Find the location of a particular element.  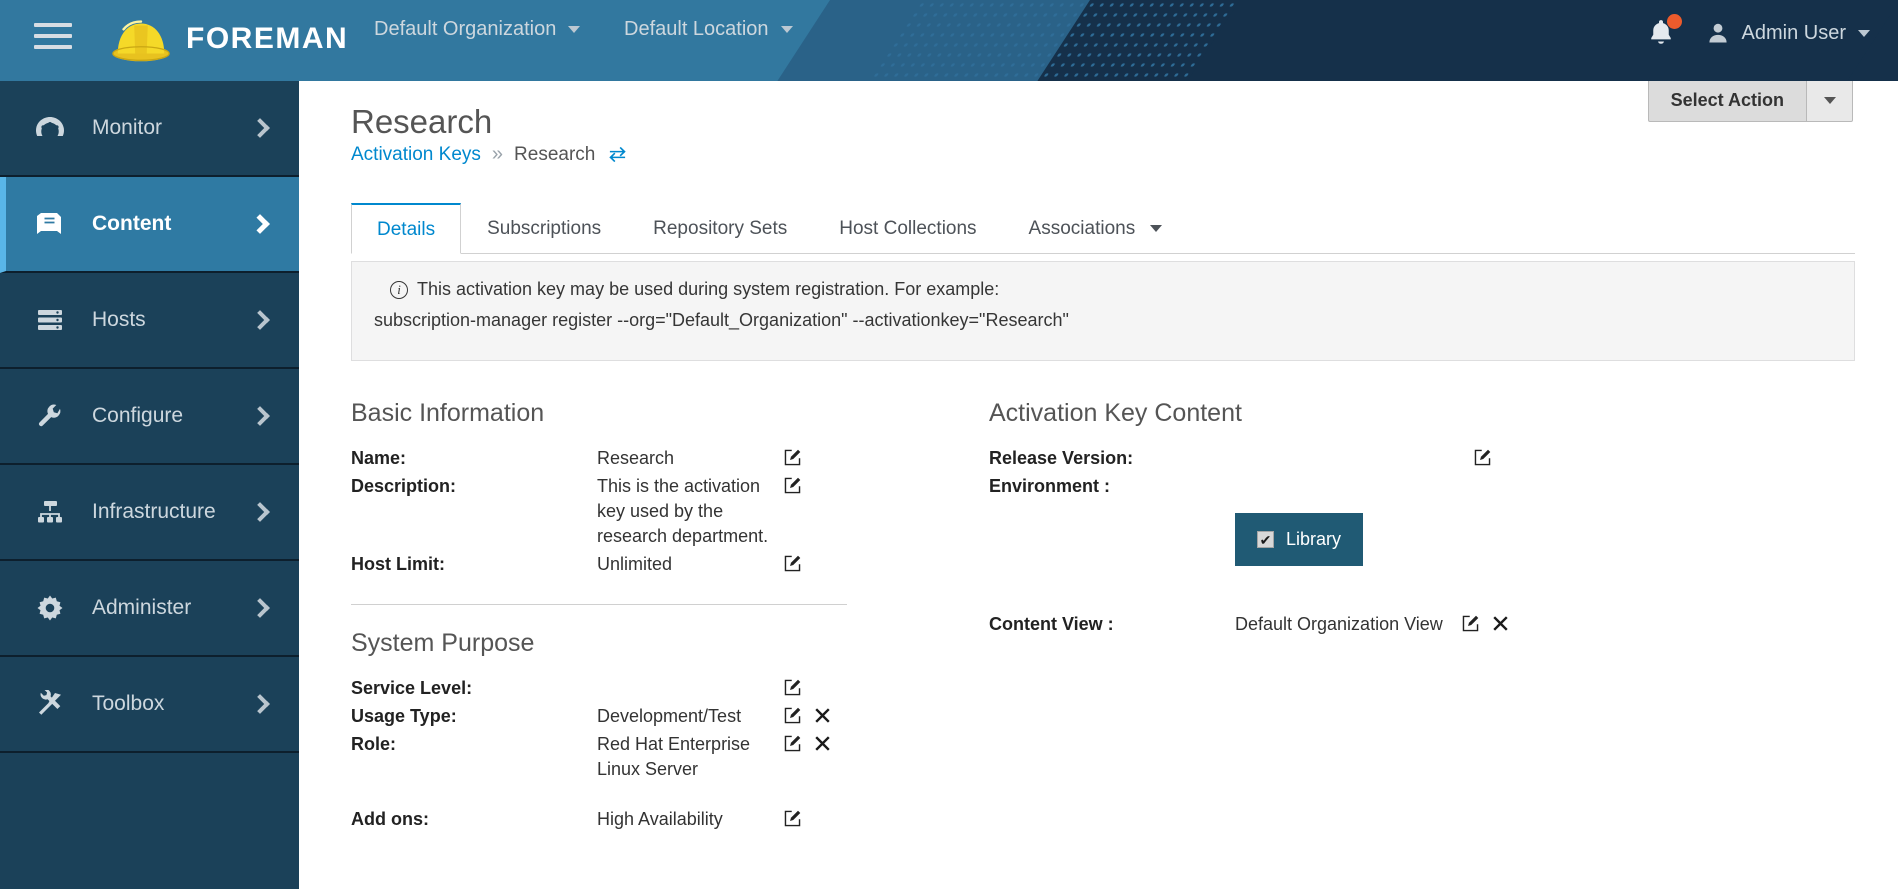

field-label: Release Version: is located at coordinates (1061, 458).